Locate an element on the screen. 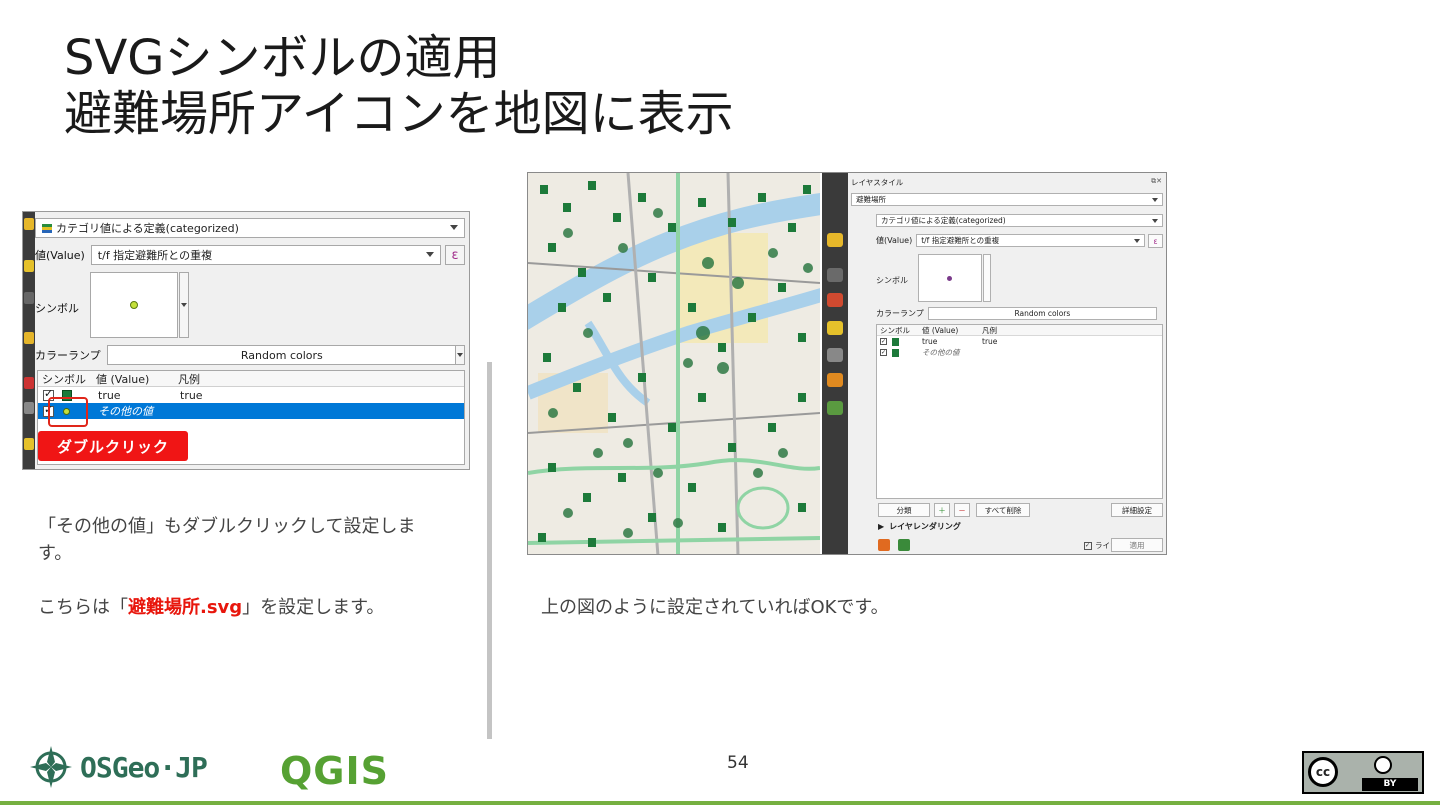 This screenshot has width=1440, height=810. categories-list: シンボル 値 (Value) 凡例 ✓ true true ✓ その他の値 is located at coordinates (1019, 411).